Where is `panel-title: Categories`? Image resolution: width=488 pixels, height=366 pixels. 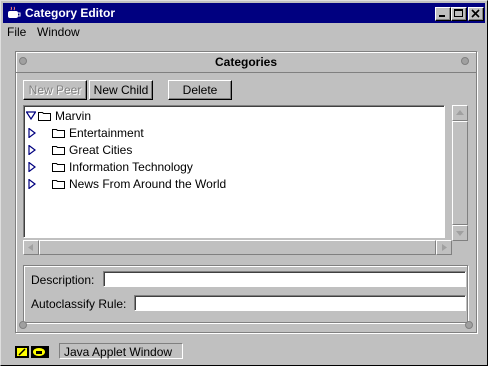 panel-title: Categories is located at coordinates (246, 62).